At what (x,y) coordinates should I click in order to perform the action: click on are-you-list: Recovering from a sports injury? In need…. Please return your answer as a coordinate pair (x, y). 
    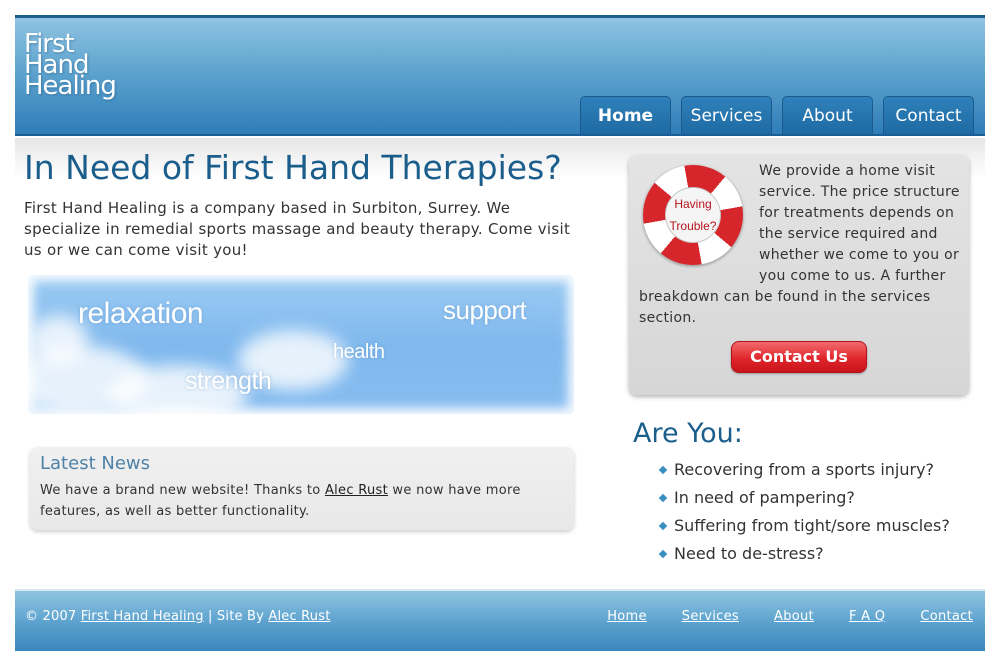
    Looking at the image, I should click on (804, 512).